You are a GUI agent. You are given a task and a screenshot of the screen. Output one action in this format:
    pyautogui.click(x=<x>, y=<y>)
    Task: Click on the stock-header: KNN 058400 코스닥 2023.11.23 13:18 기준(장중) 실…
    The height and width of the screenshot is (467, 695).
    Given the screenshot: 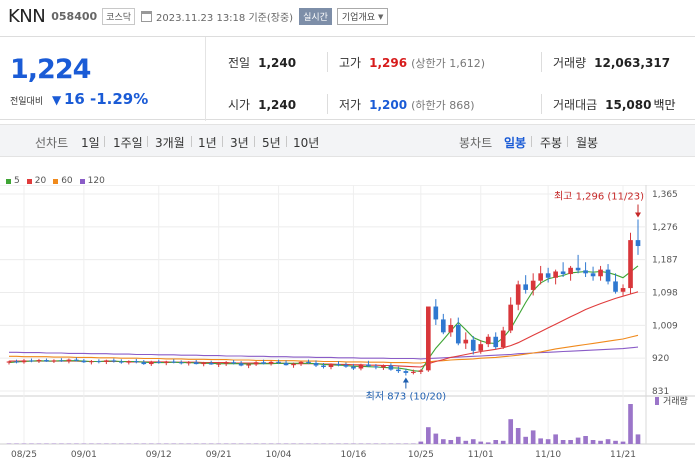 What is the action you would take?
    pyautogui.click(x=347, y=16)
    